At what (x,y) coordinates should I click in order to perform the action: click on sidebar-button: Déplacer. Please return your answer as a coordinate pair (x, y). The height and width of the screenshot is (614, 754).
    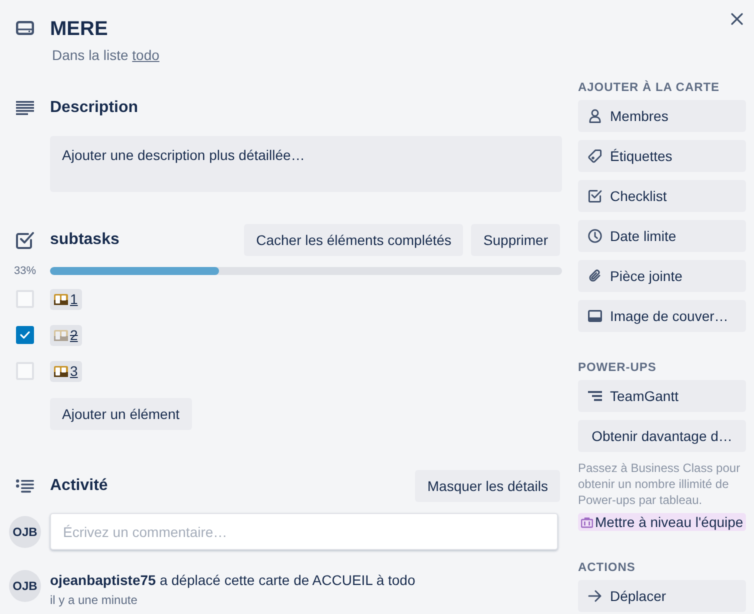
    Looking at the image, I should click on (662, 596).